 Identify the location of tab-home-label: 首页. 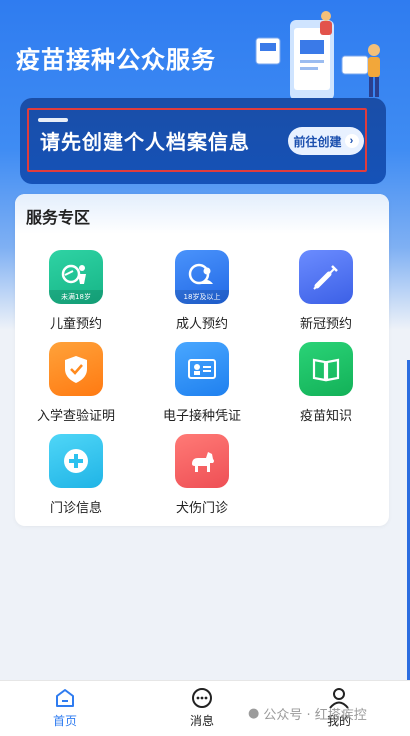
(64, 721).